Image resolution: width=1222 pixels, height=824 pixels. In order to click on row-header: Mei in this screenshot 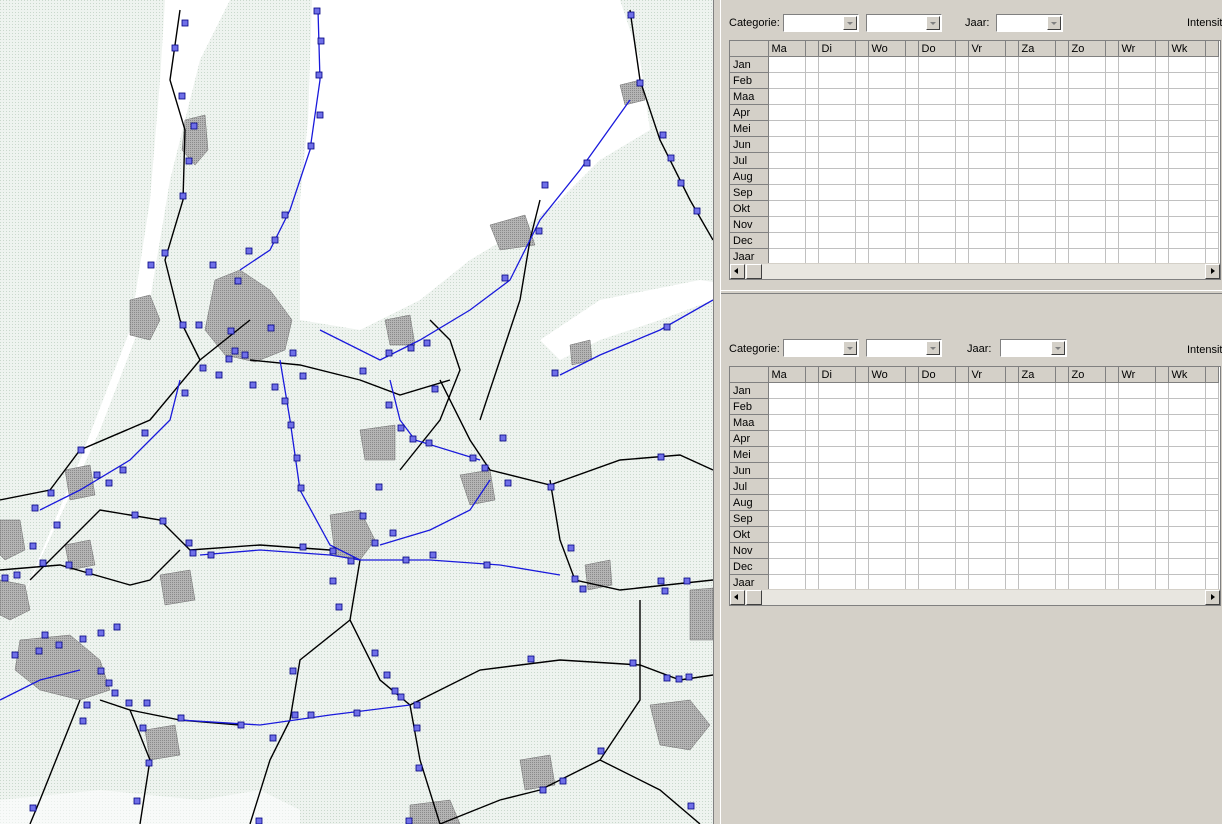, I will do `click(749, 454)`.